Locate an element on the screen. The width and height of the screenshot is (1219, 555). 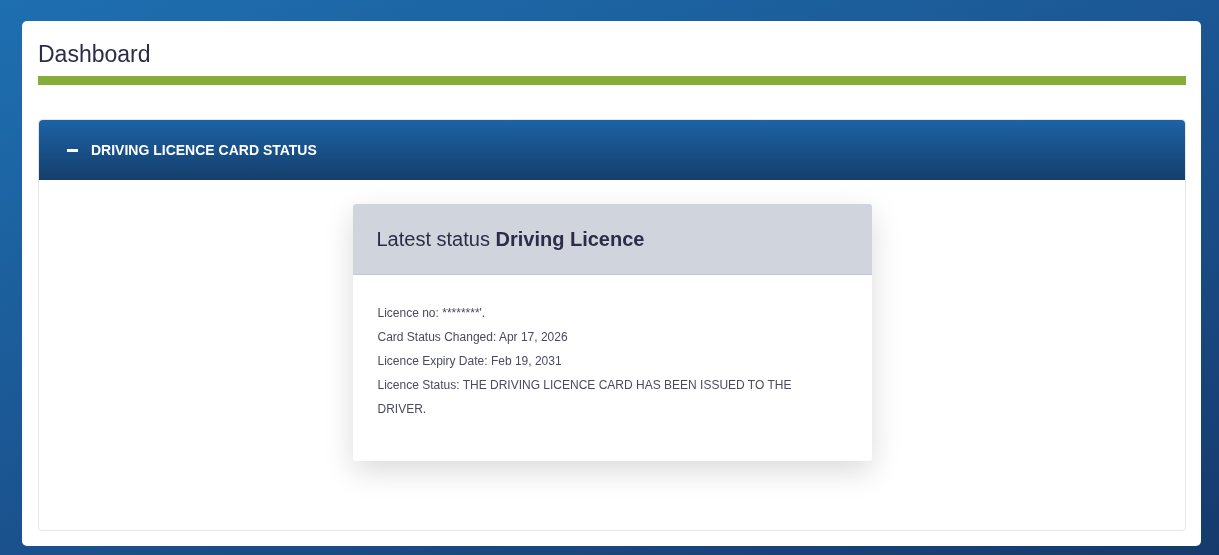
panel-title: DRIVING LICENCE CARD STATUS is located at coordinates (204, 150).